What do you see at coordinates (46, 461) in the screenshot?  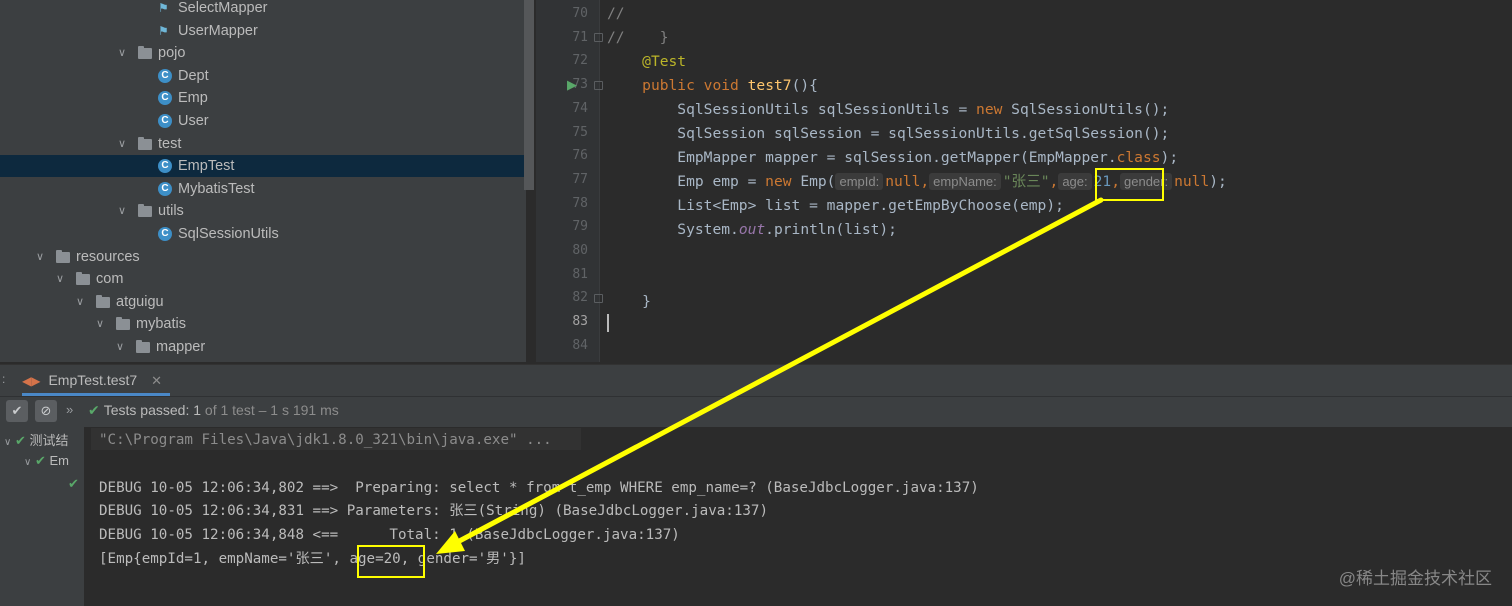 I see `test-class-item: ∨ ✔ Em` at bounding box center [46, 461].